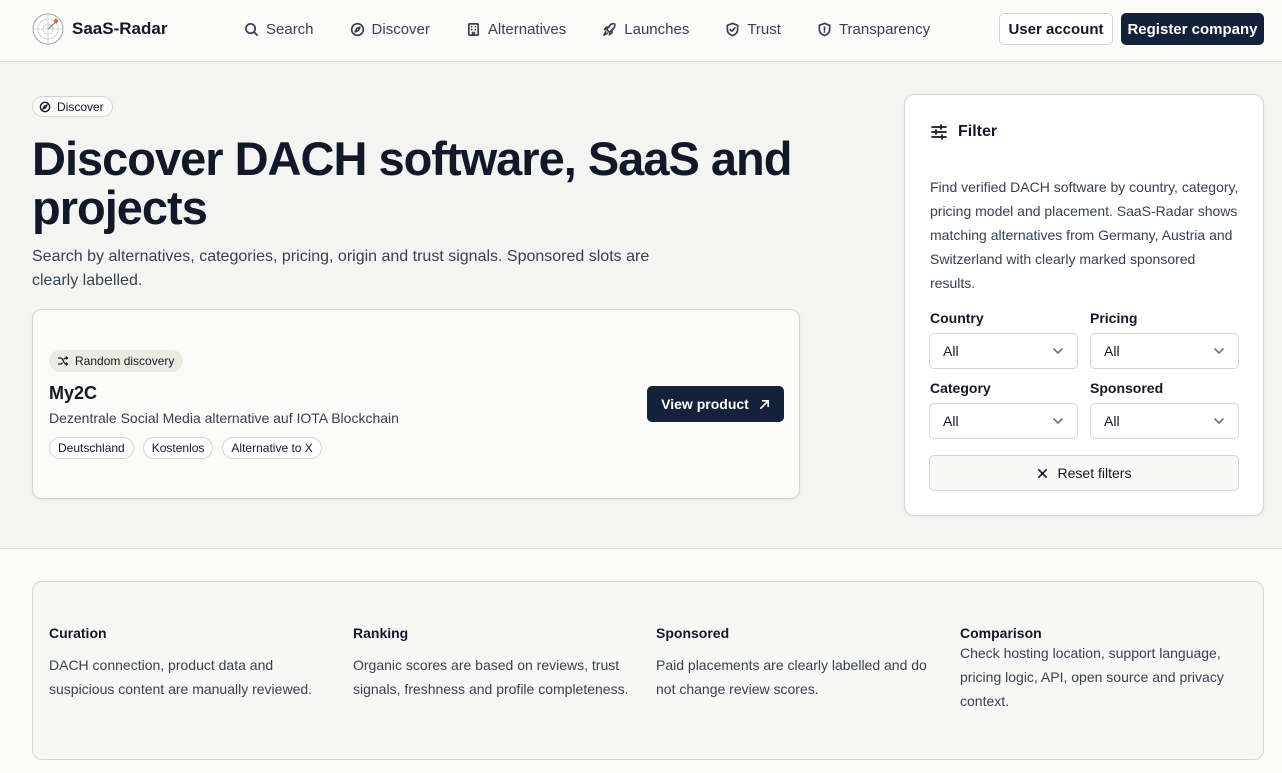 The height and width of the screenshot is (773, 1282). What do you see at coordinates (609, 29) in the screenshot?
I see `rocket-icon` at bounding box center [609, 29].